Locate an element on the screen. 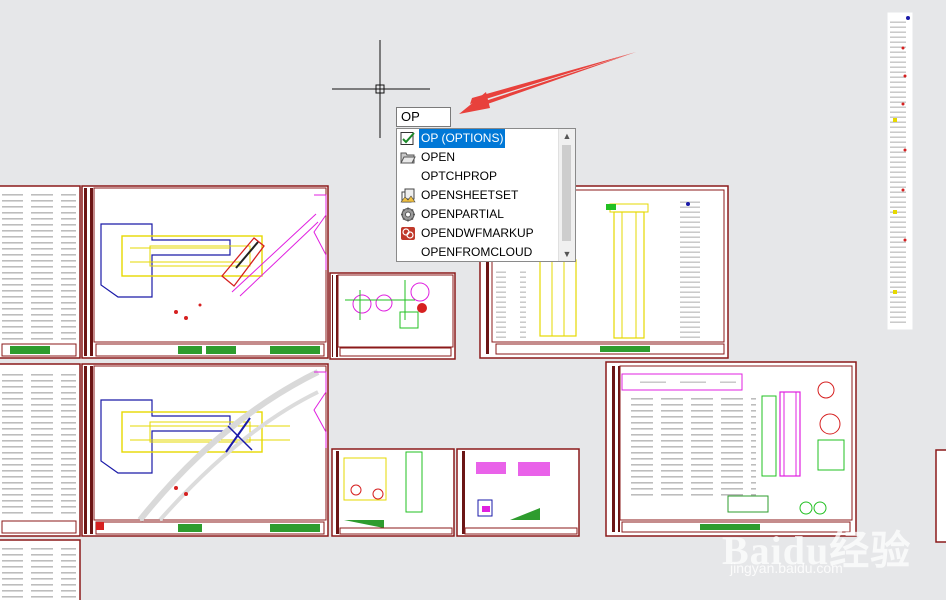 Image resolution: width=946 pixels, height=600 pixels. sheet-right-strip is located at coordinates (900, 171).